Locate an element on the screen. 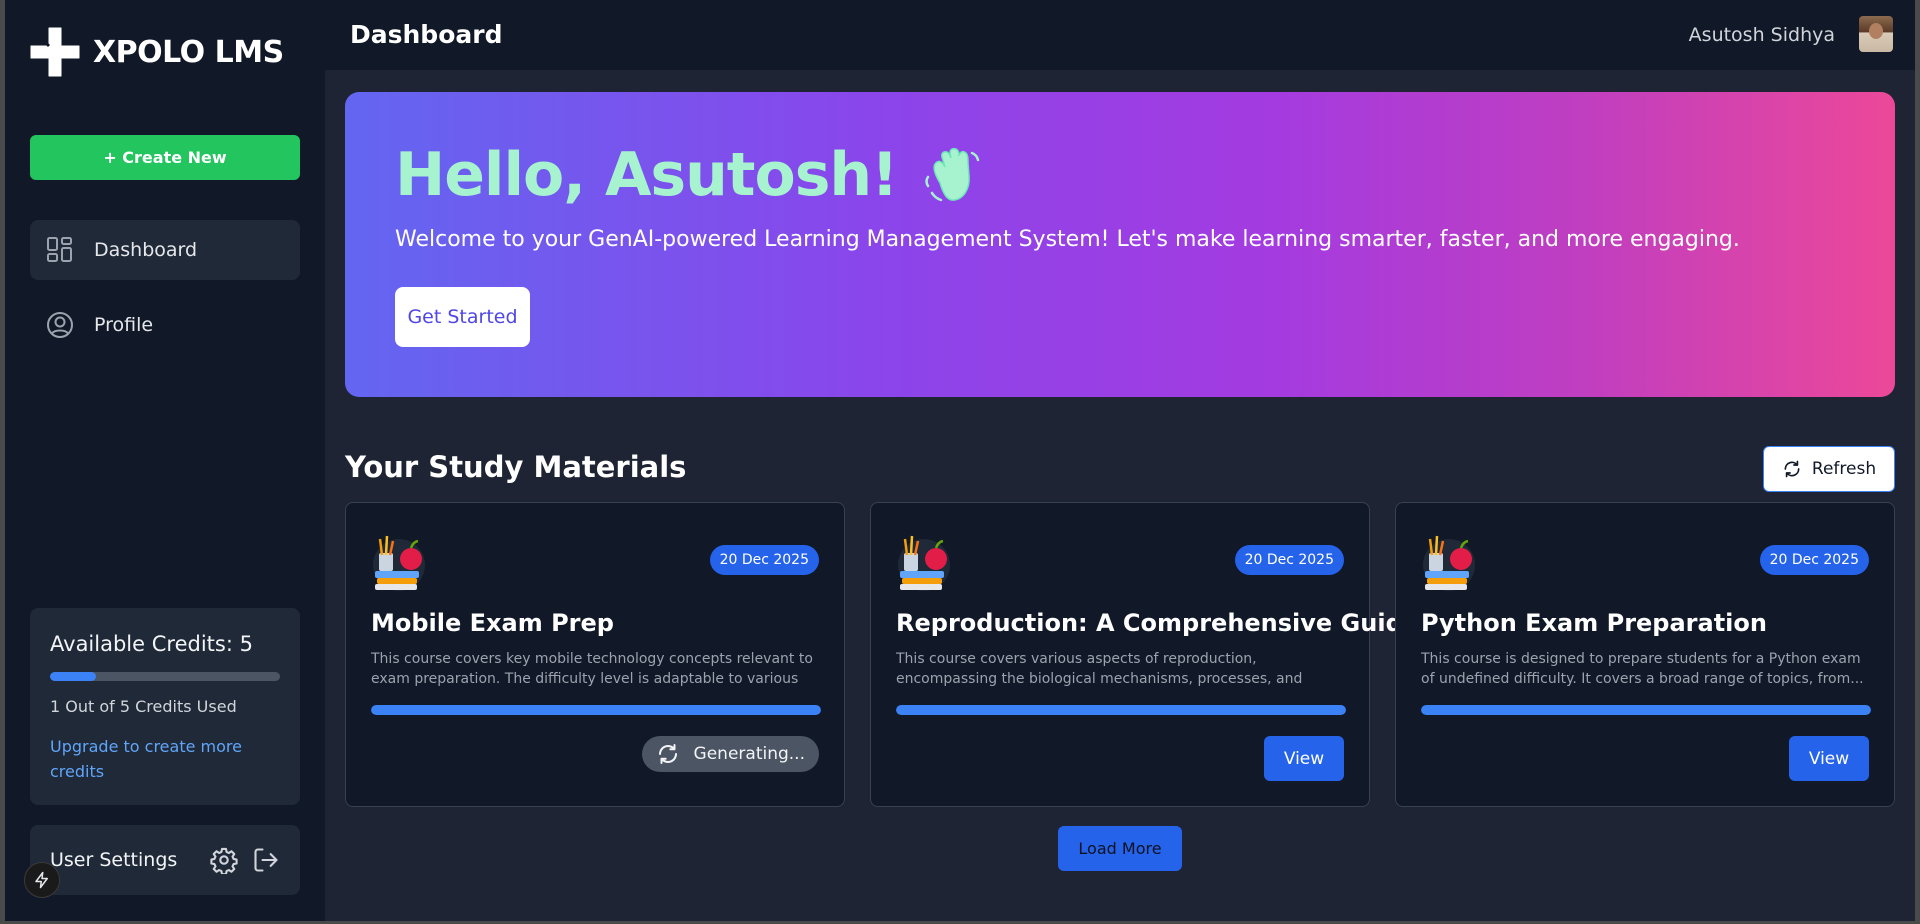 The width and height of the screenshot is (1920, 924). plus-logo-icon is located at coordinates (55, 52).